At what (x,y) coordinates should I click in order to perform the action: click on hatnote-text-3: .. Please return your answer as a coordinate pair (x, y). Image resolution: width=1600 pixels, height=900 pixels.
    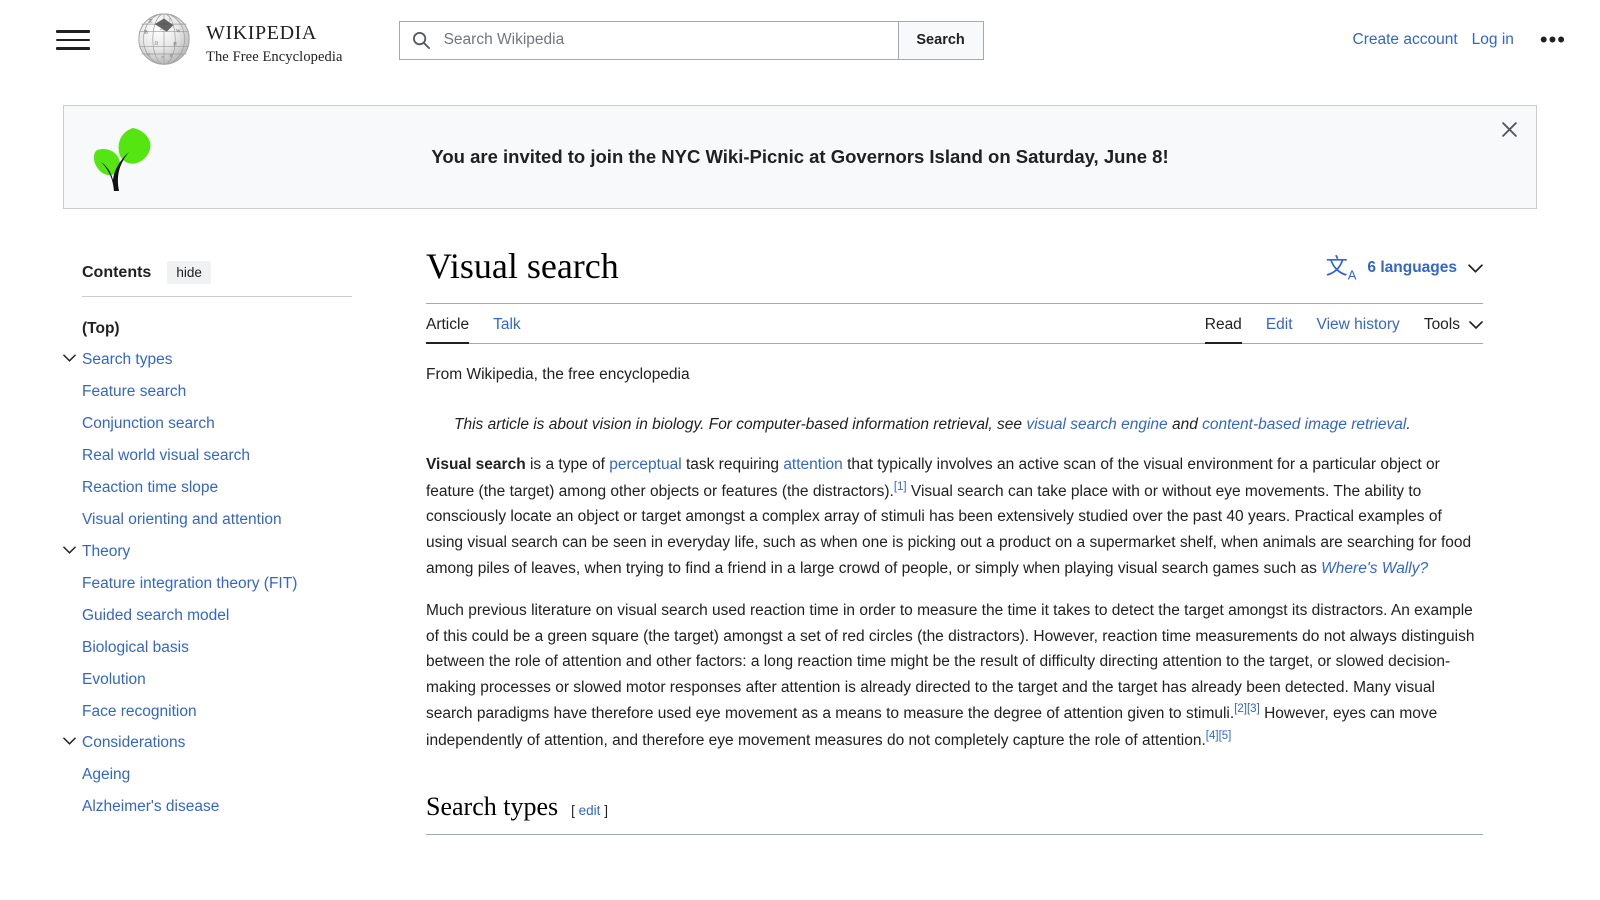
    Looking at the image, I should click on (1408, 425).